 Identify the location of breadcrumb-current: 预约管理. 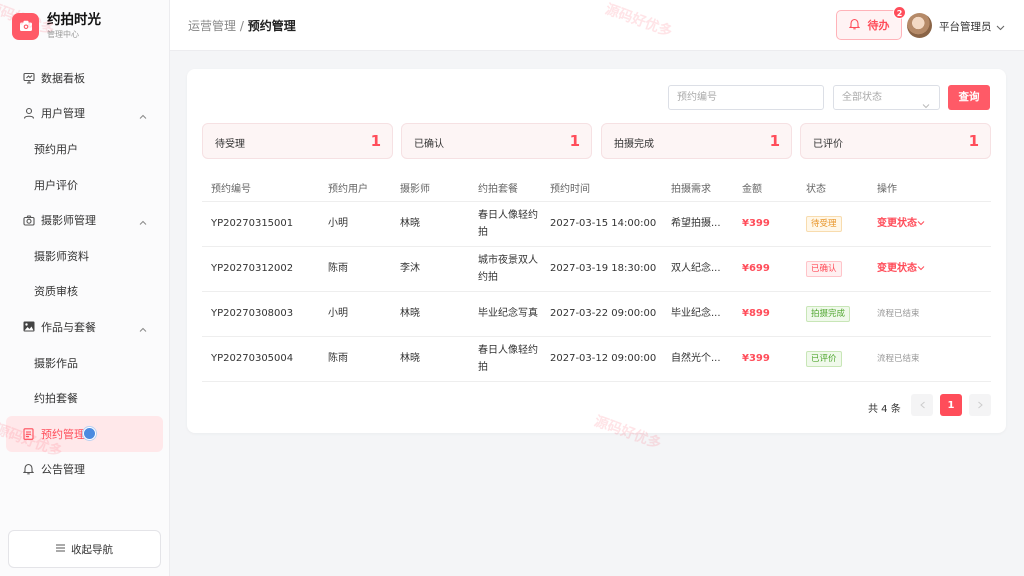
(271, 26).